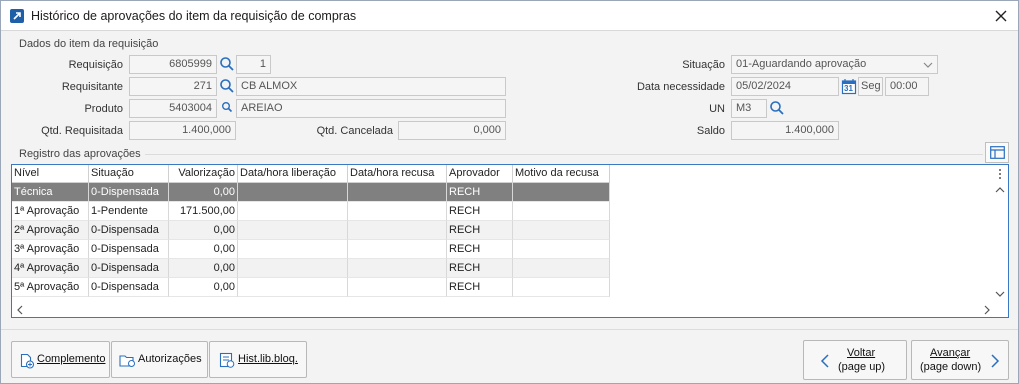 Image resolution: width=1019 pixels, height=384 pixels. Describe the element at coordinates (561, 174) in the screenshot. I see `col-motivo-recusa: Motivo da recusa` at that location.